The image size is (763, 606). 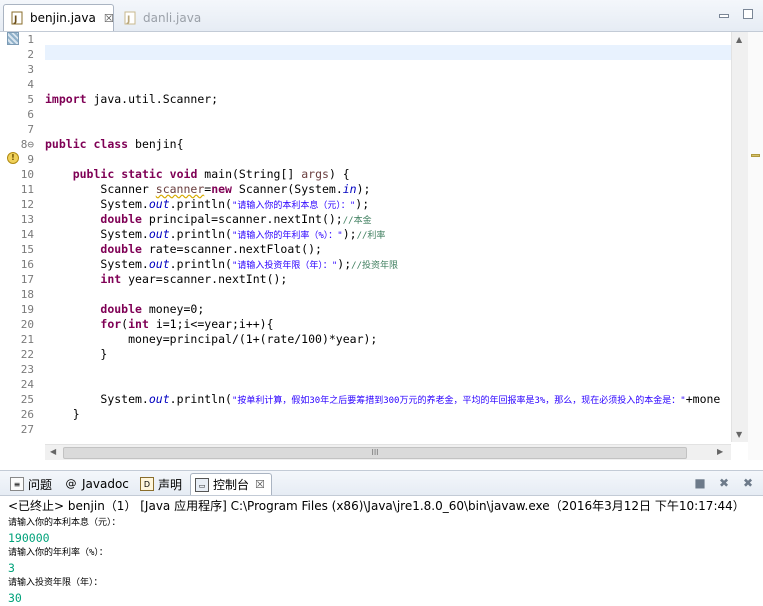 I want to click on scroll-right-icon: ▶, so click(x=720, y=451).